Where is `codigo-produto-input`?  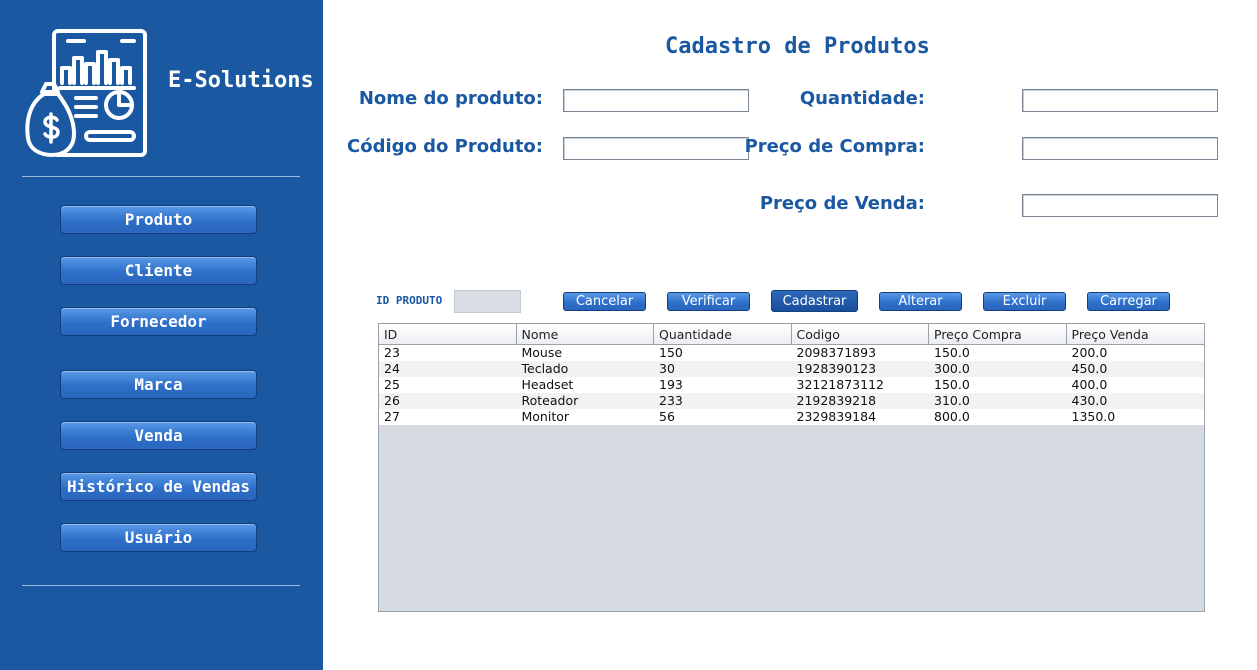
codigo-produto-input is located at coordinates (656, 148).